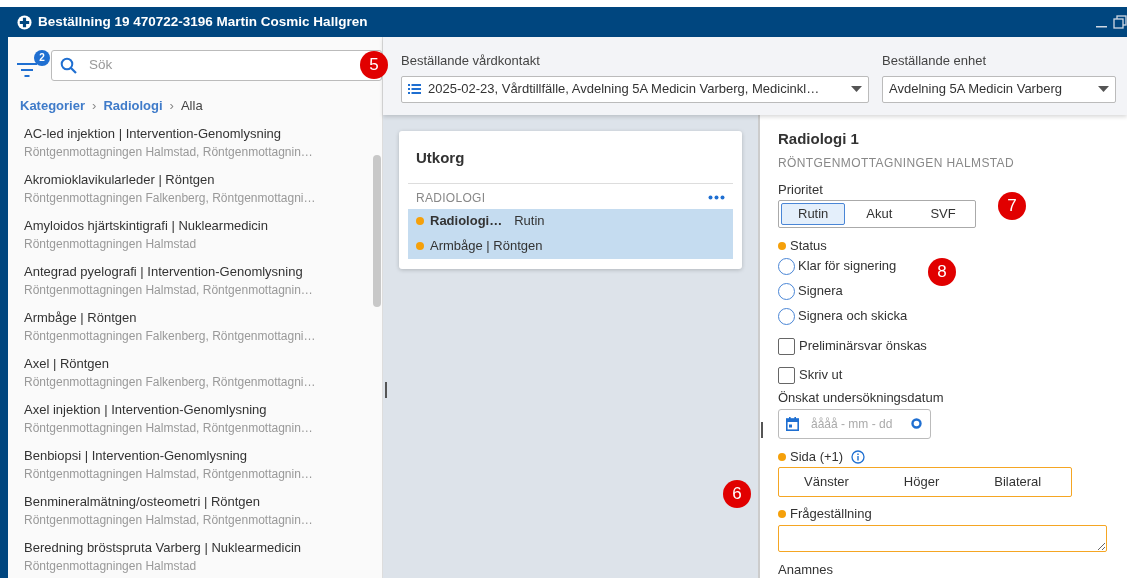  I want to click on list-item-title: Akromioklavikularleder | Röntgen, so click(183, 179).